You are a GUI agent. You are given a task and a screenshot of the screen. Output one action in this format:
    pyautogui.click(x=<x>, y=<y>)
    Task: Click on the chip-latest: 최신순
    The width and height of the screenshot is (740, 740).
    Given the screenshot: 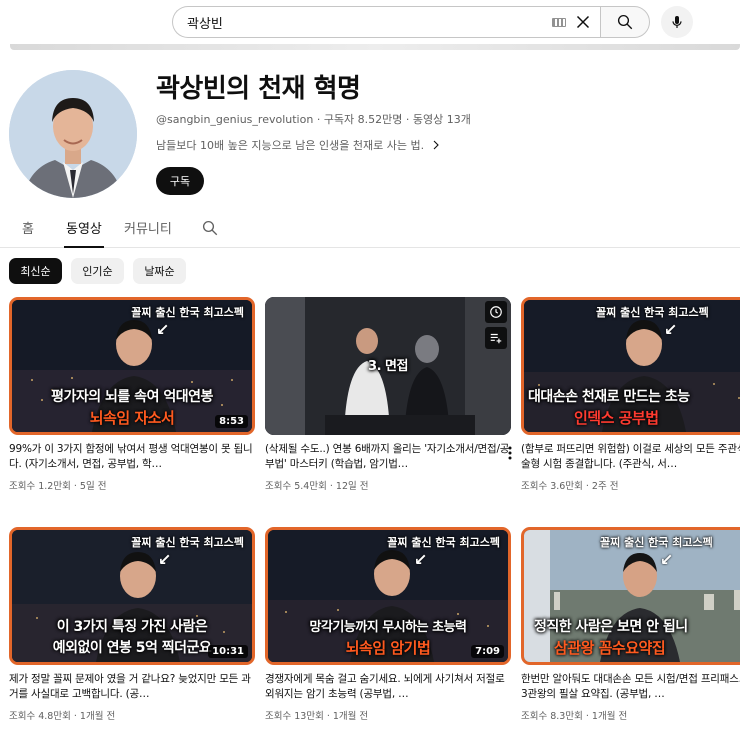 What is the action you would take?
    pyautogui.click(x=35, y=271)
    